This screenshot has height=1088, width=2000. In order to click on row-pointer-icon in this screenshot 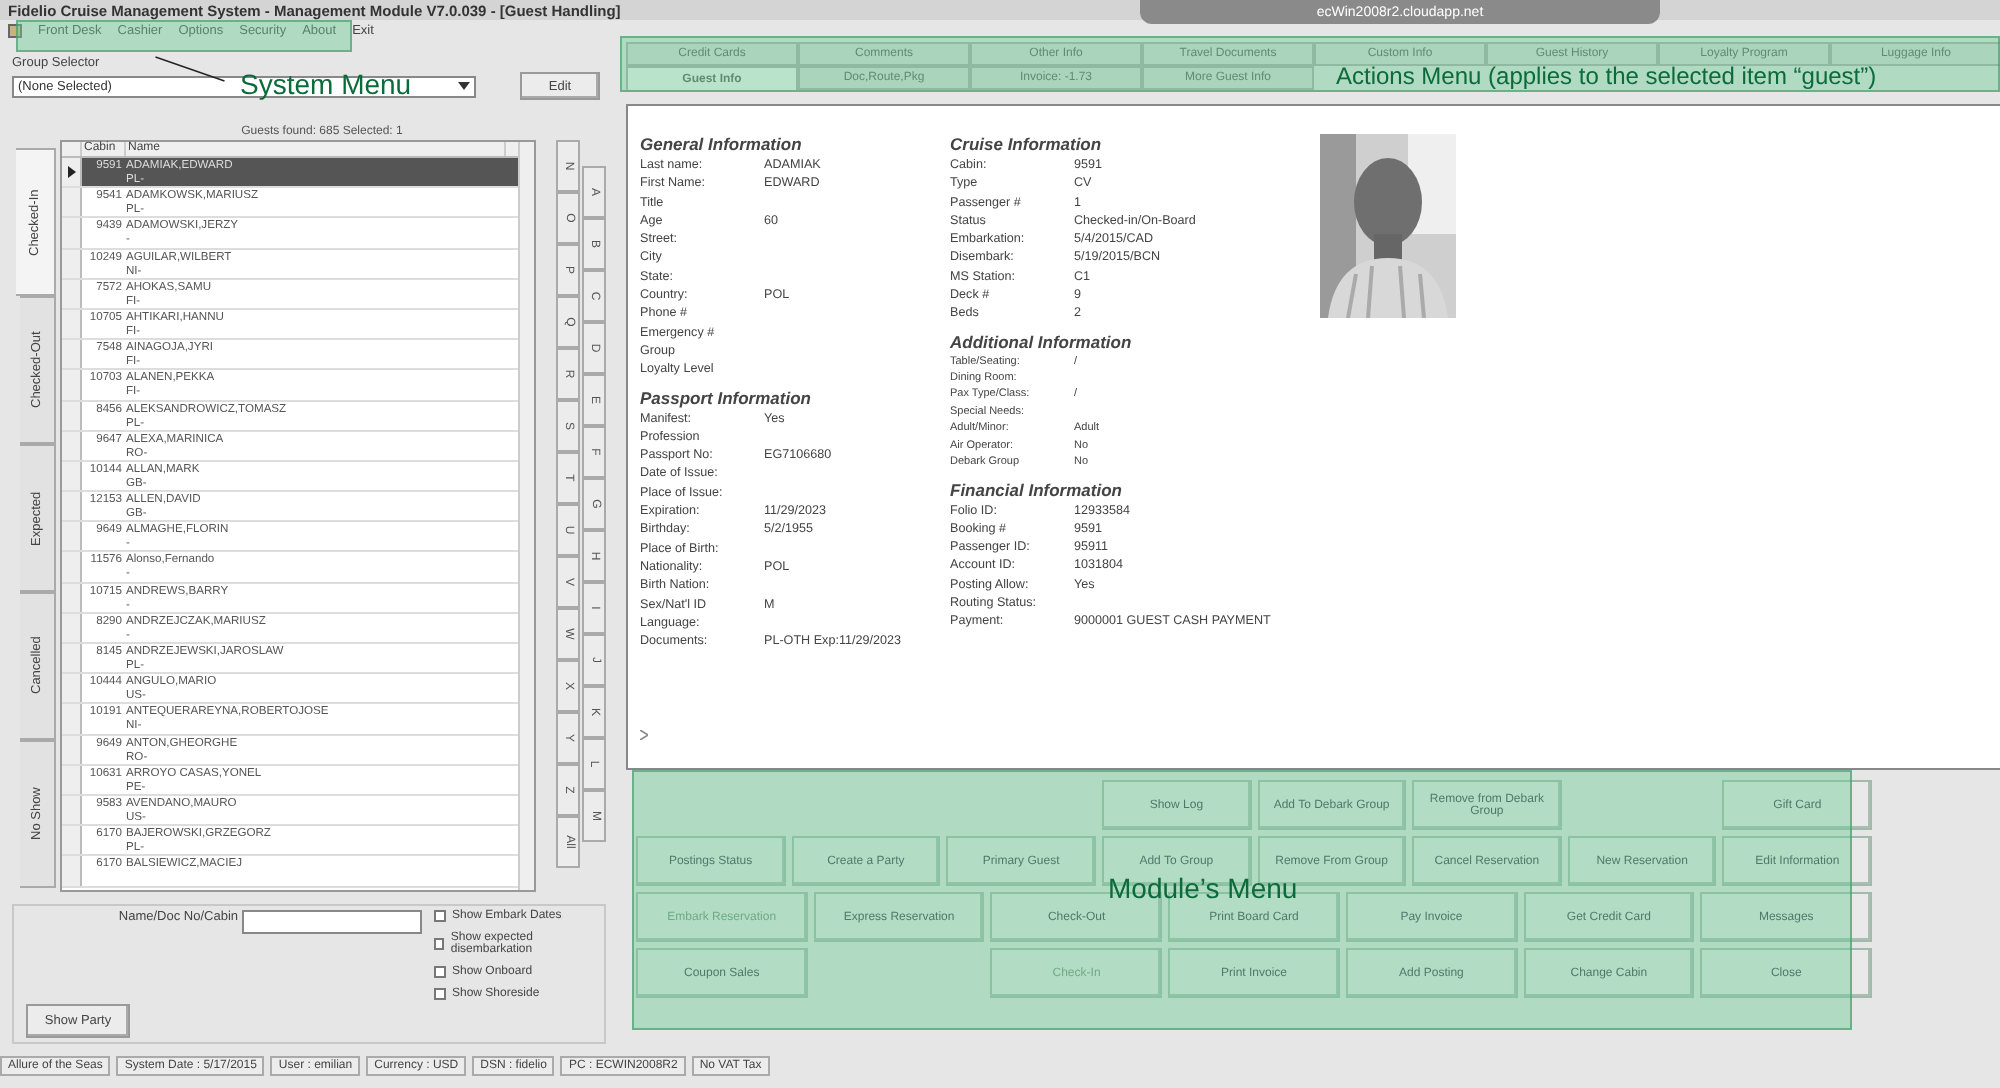, I will do `click(71, 172)`.